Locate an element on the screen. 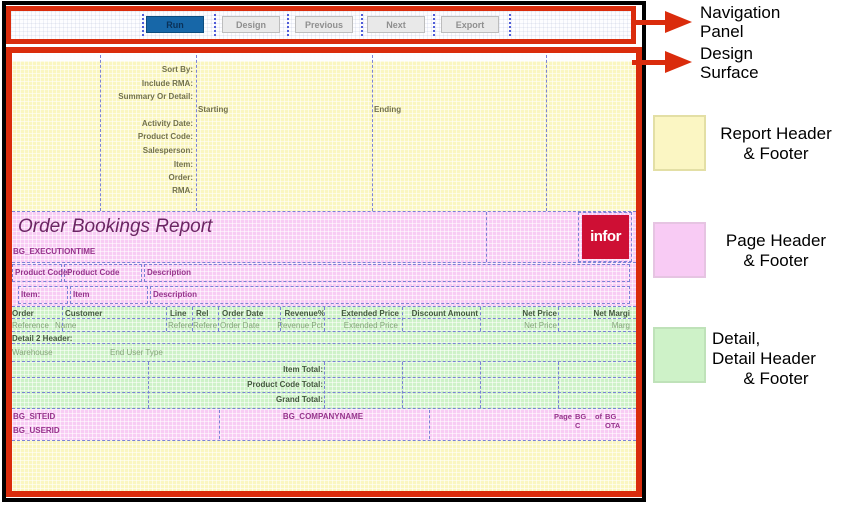  navigation-panel-callout: Navigation Panel is located at coordinates (740, 22).